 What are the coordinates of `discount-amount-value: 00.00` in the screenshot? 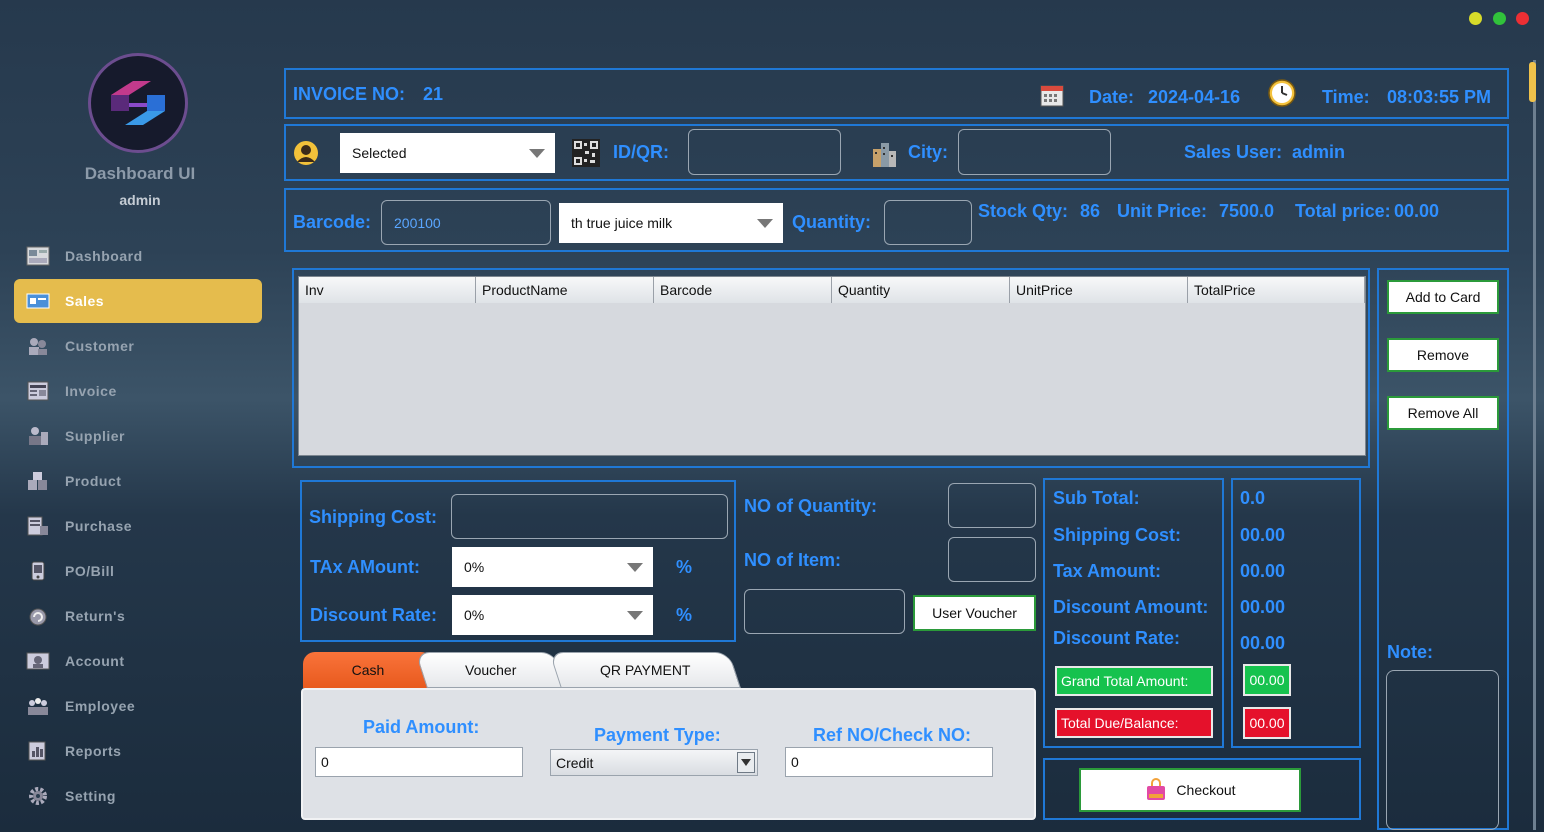 It's located at (1263, 607).